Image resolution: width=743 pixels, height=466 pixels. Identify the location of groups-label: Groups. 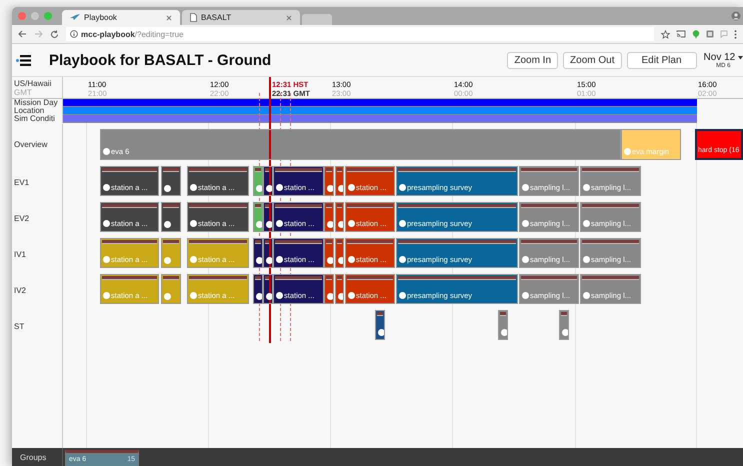
(33, 457).